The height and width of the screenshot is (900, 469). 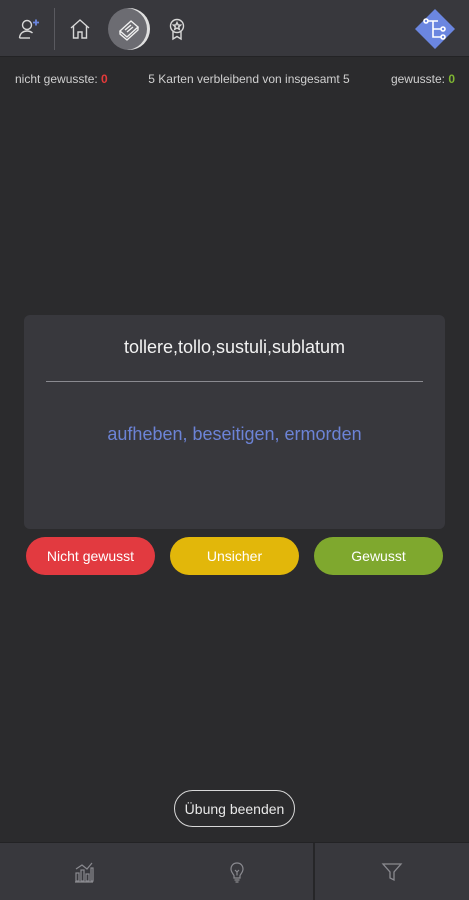 What do you see at coordinates (234, 434) in the screenshot?
I see `card-answer: aufheben, beseitigen, ermorden` at bounding box center [234, 434].